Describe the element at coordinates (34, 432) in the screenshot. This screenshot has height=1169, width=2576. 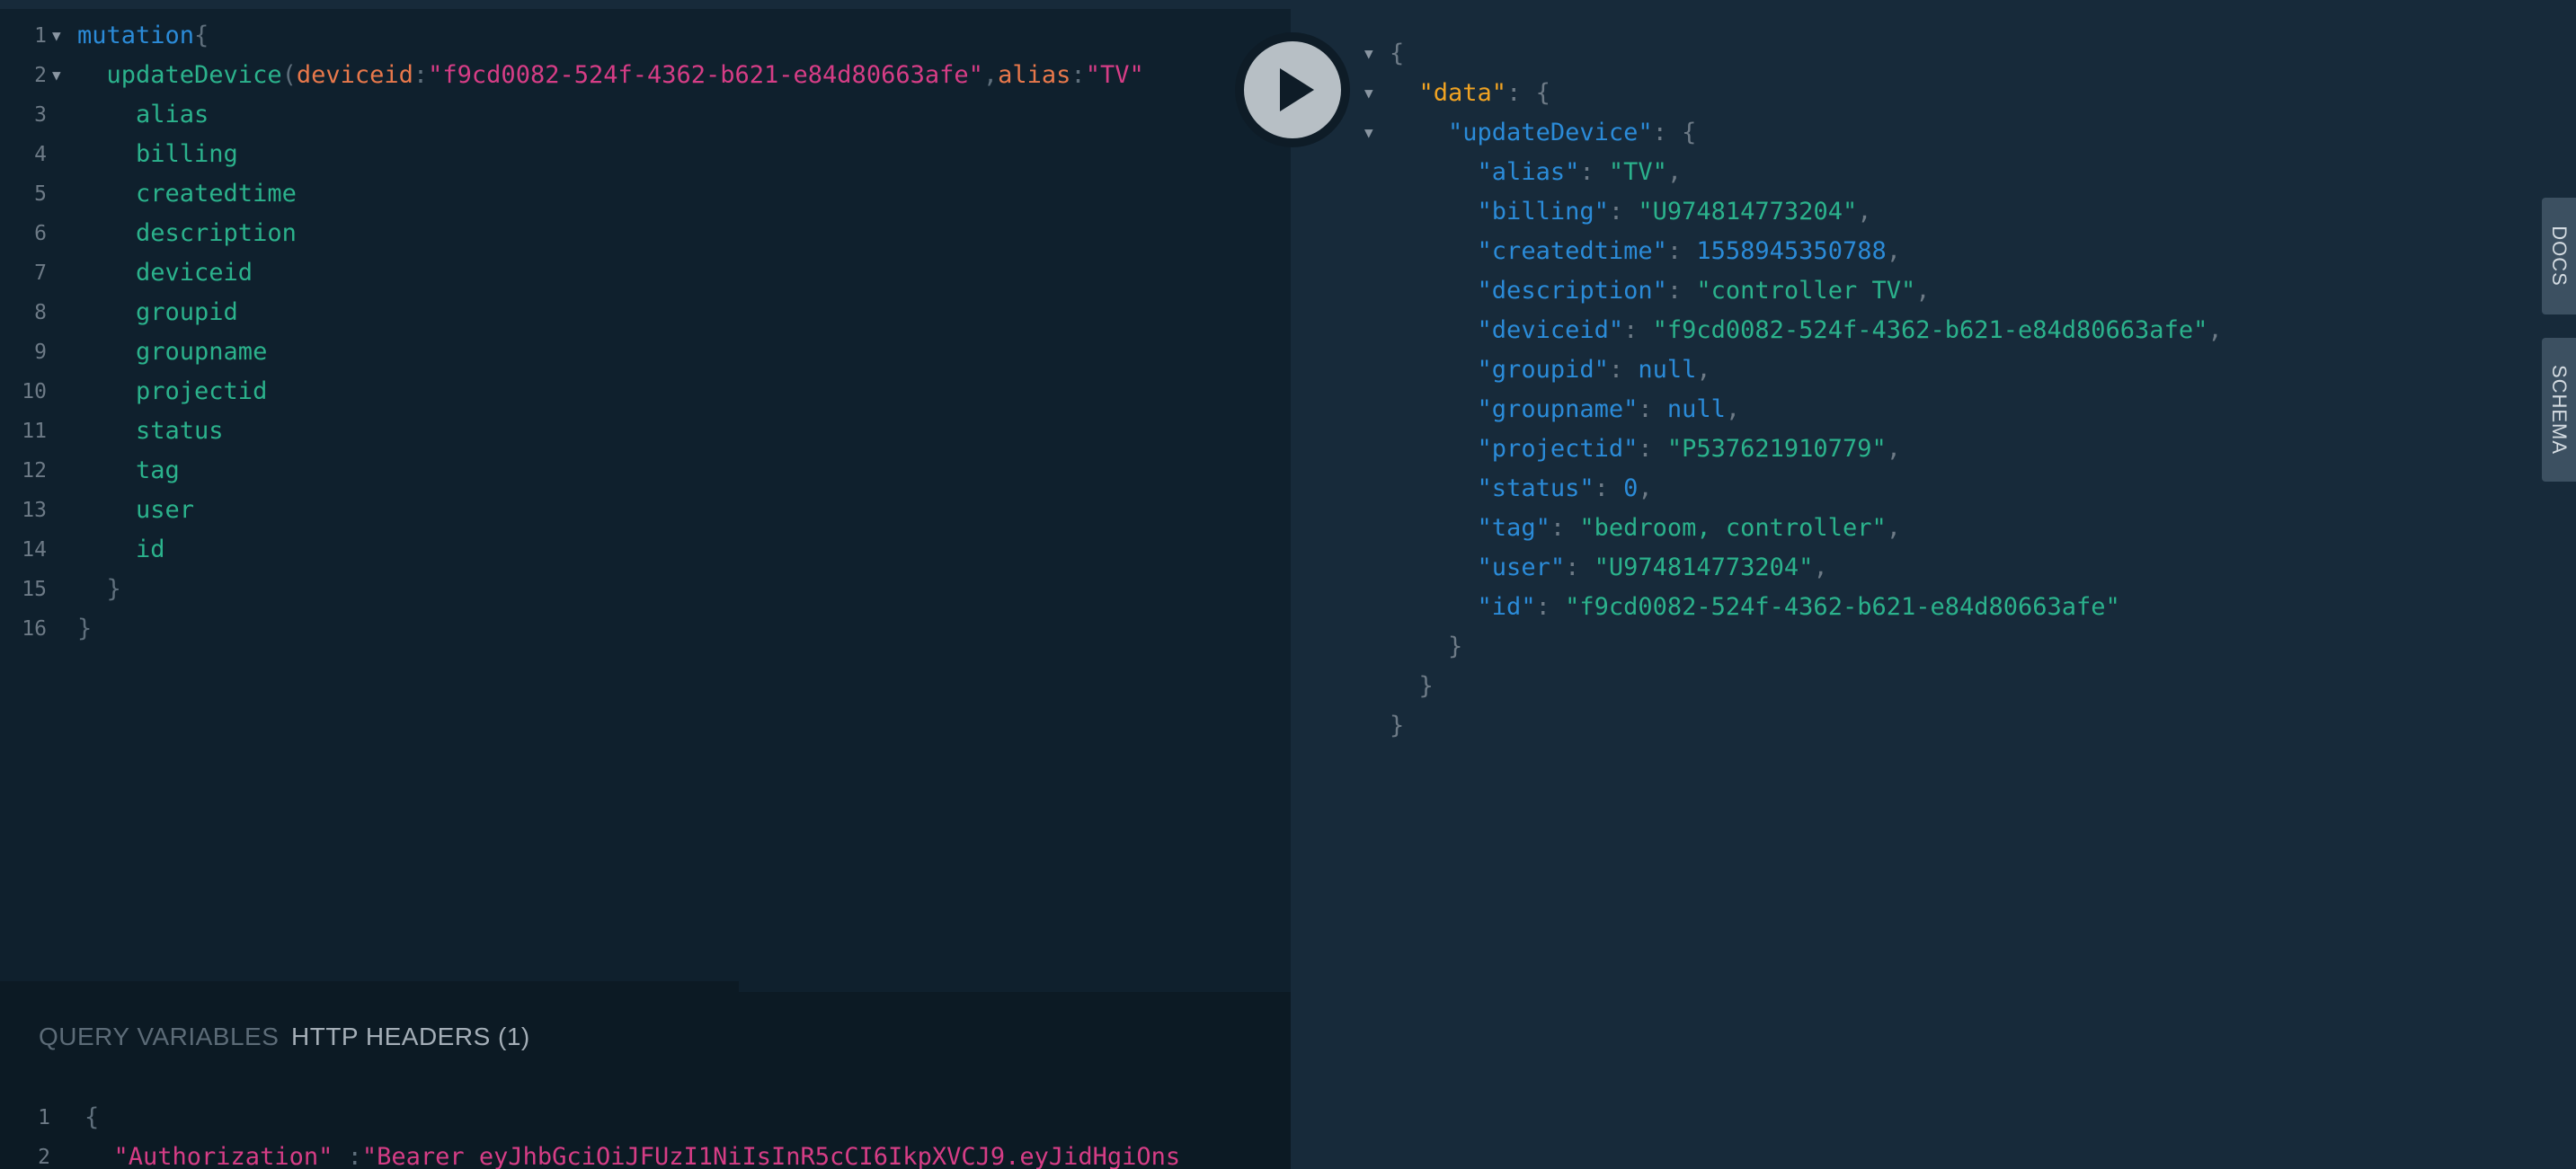
I see `line-number: 11` at that location.